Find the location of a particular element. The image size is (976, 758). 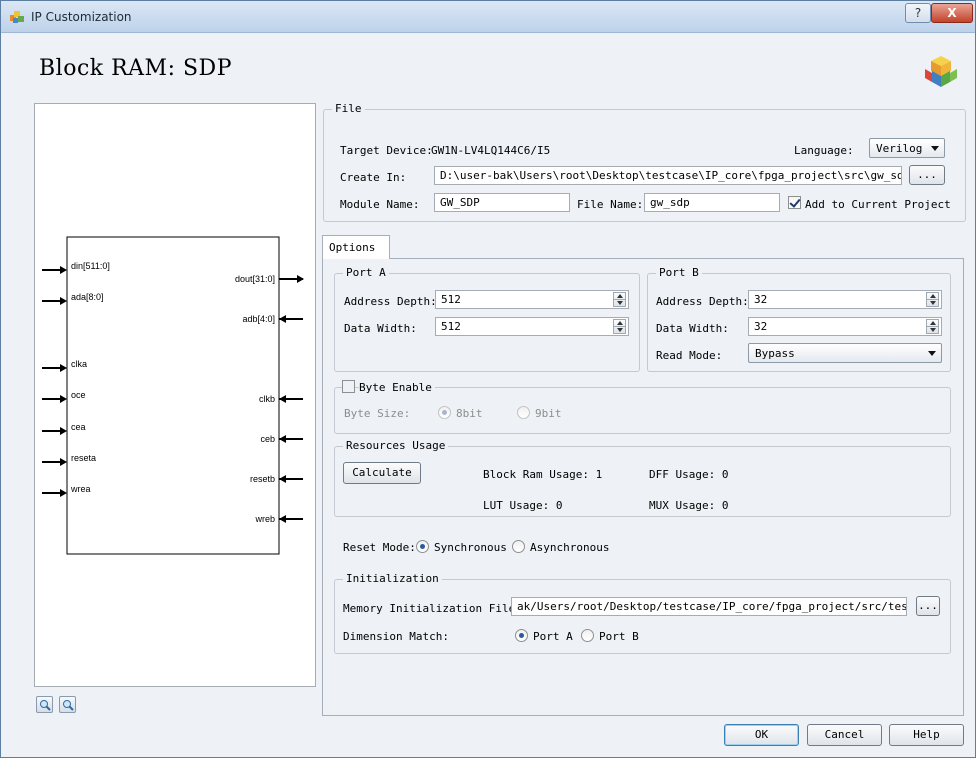

chevron-down-icon is located at coordinates (932, 353).